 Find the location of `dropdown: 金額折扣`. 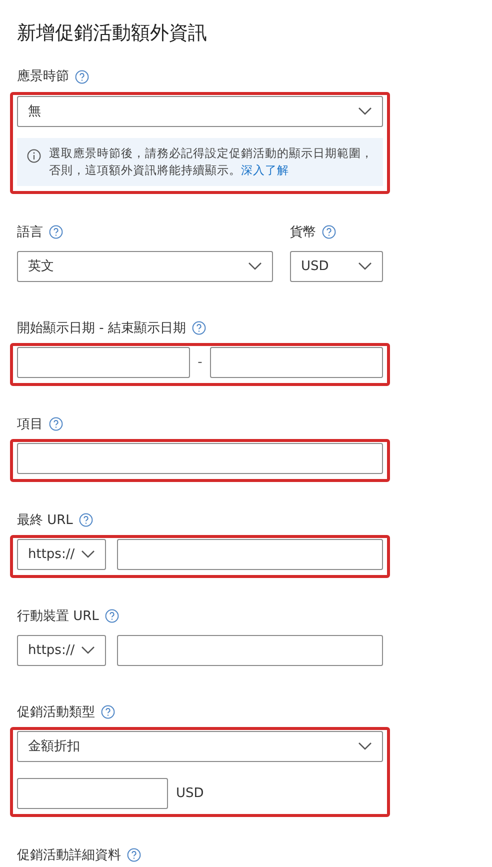

dropdown: 金額折扣 is located at coordinates (200, 746).